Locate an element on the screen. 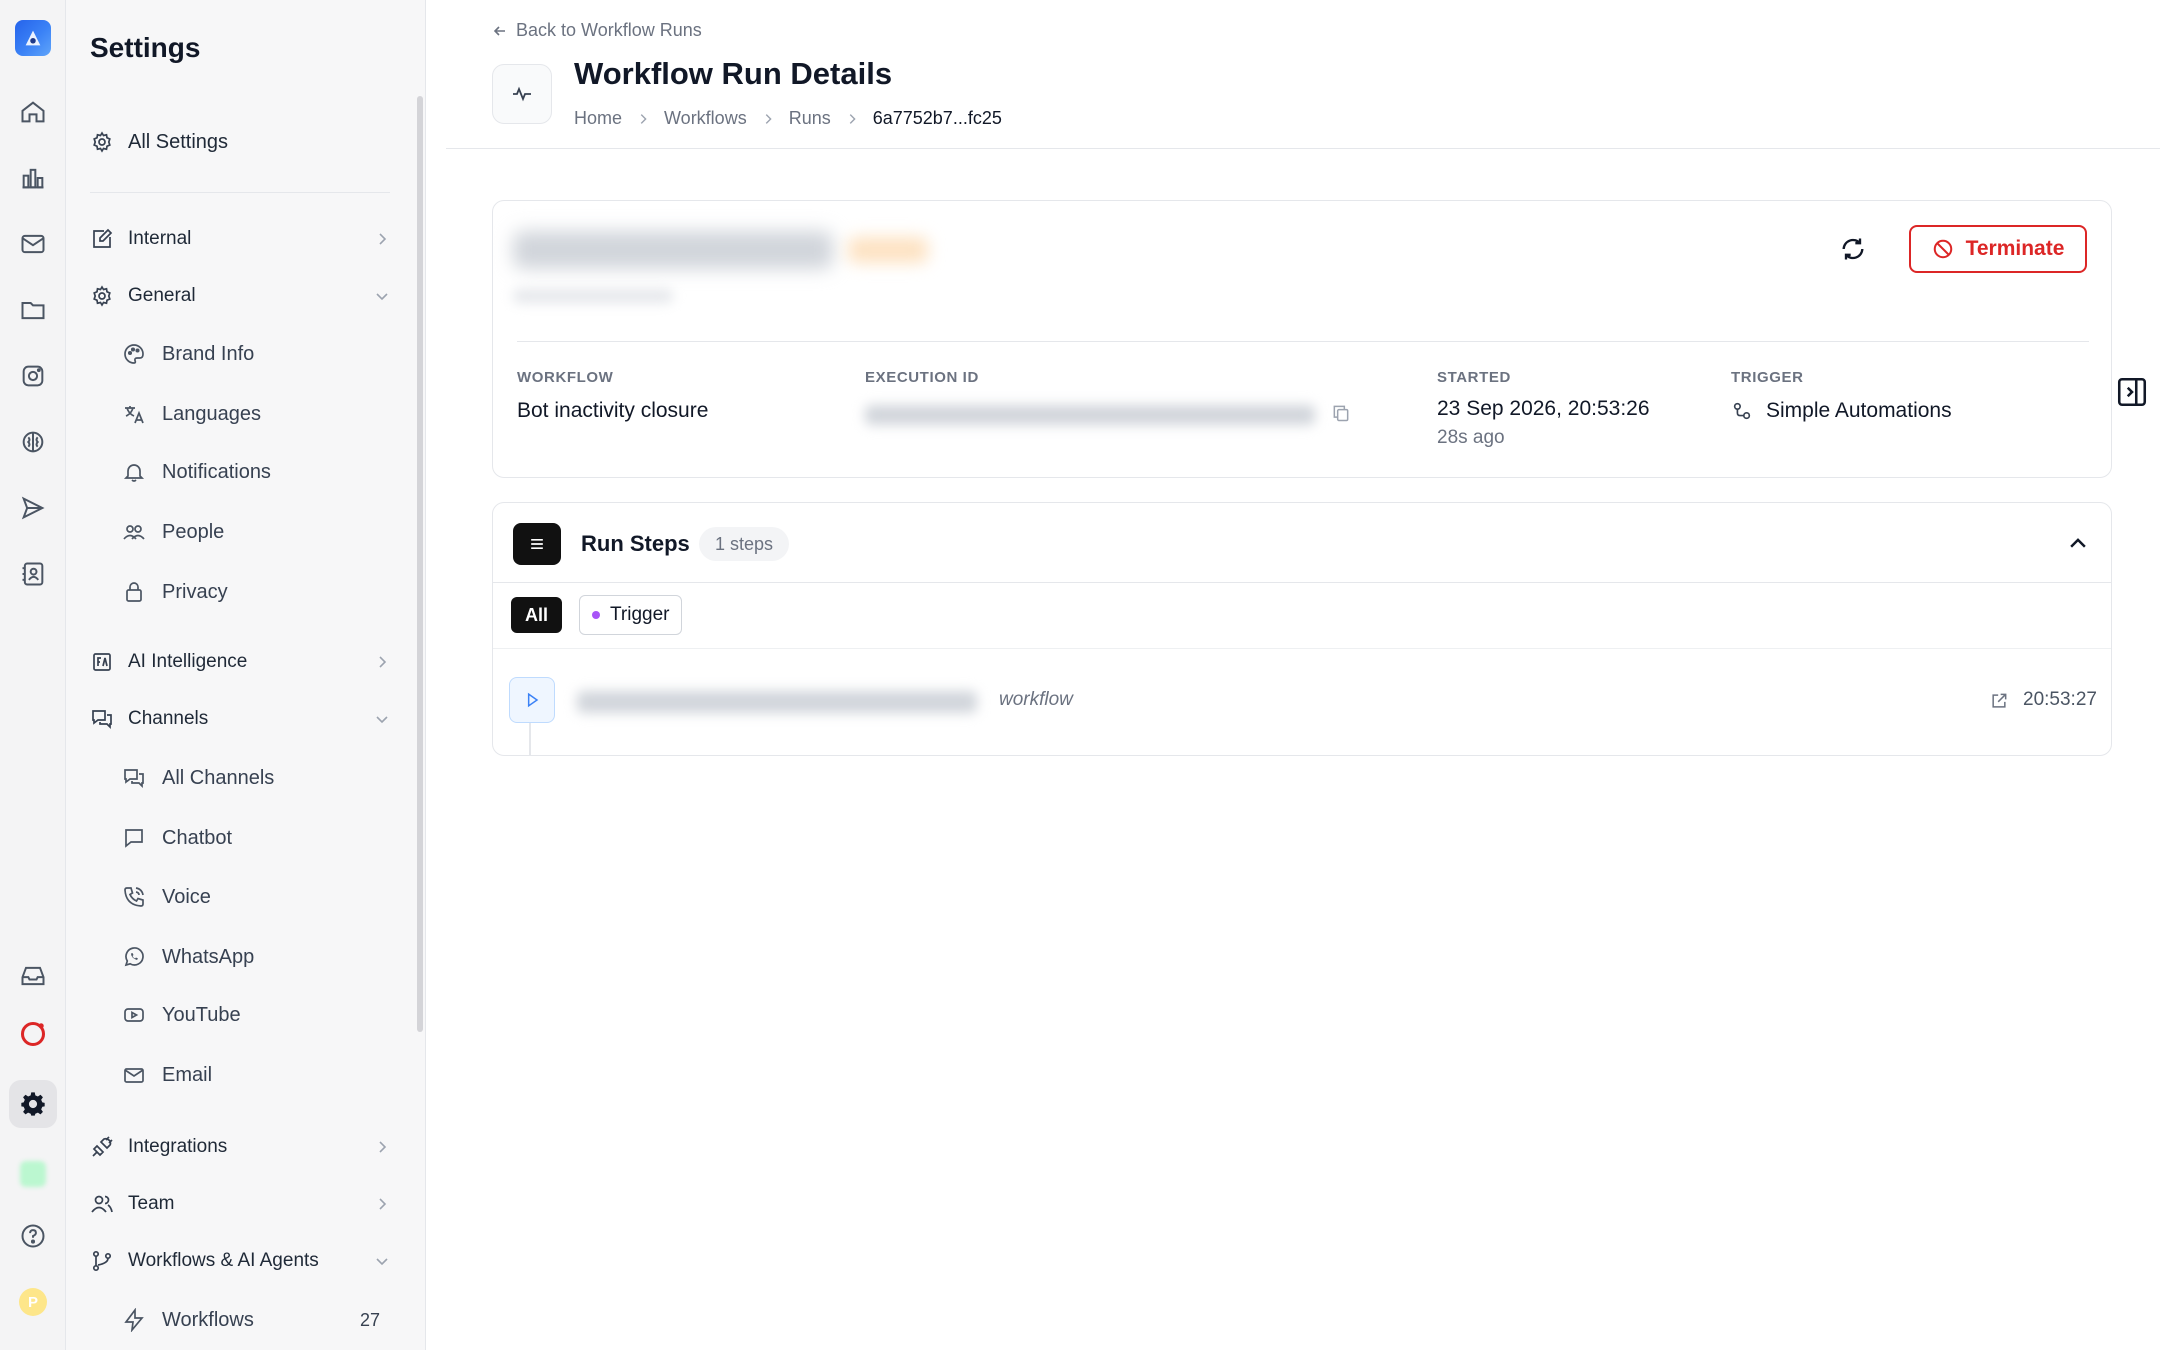 The width and height of the screenshot is (2160, 1350). sidebar-section-team: Team is located at coordinates (245, 1204).